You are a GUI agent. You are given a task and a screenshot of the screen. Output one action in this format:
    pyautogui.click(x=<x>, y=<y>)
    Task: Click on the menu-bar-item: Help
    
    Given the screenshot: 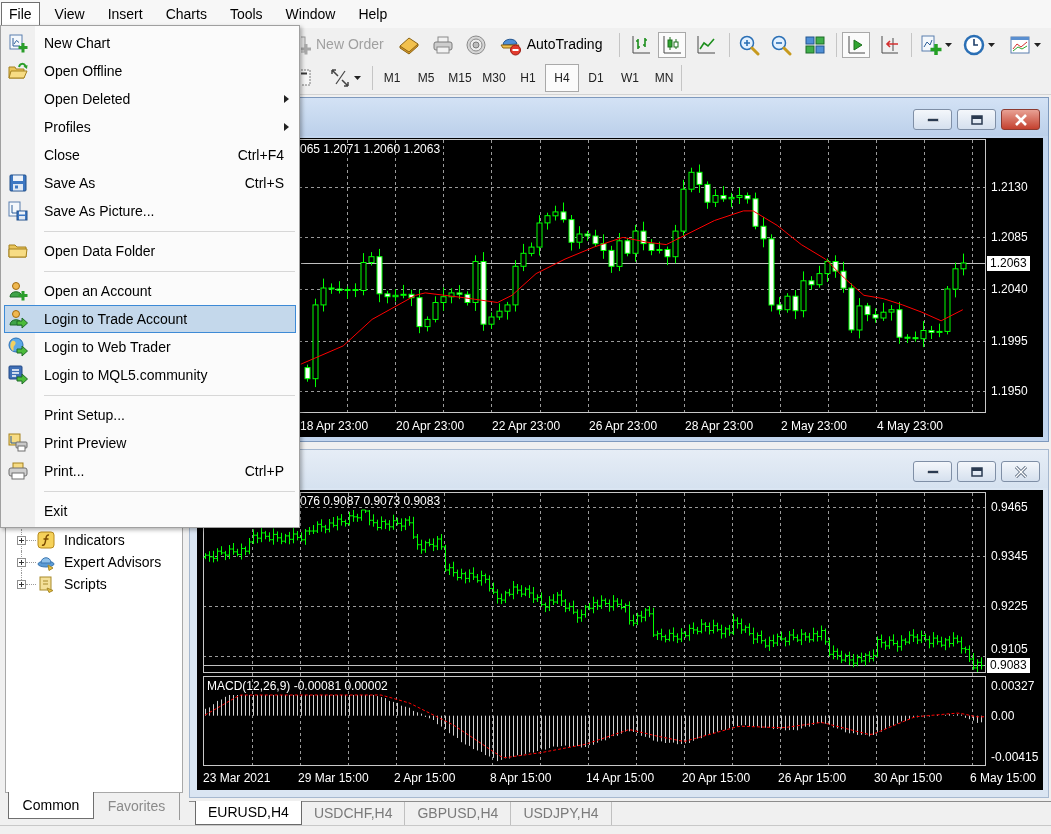 What is the action you would take?
    pyautogui.click(x=373, y=14)
    